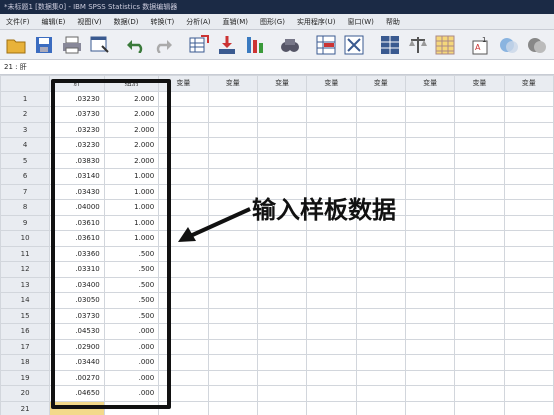  I want to click on menu-item: 文件(F), so click(18, 22).